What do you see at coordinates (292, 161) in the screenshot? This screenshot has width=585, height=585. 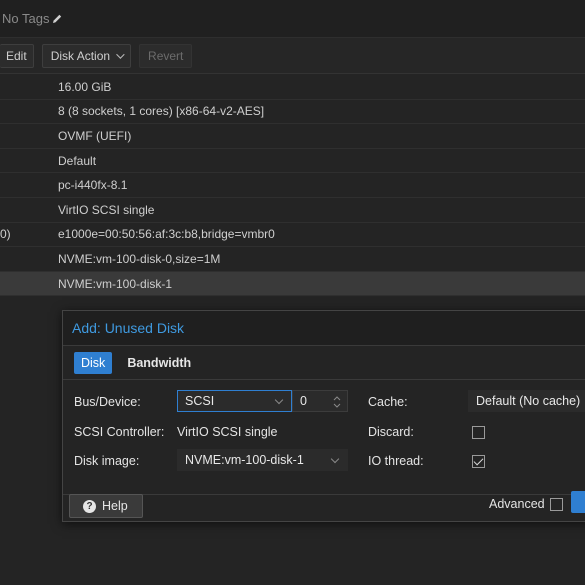 I see `hardware-row-display: Default` at bounding box center [292, 161].